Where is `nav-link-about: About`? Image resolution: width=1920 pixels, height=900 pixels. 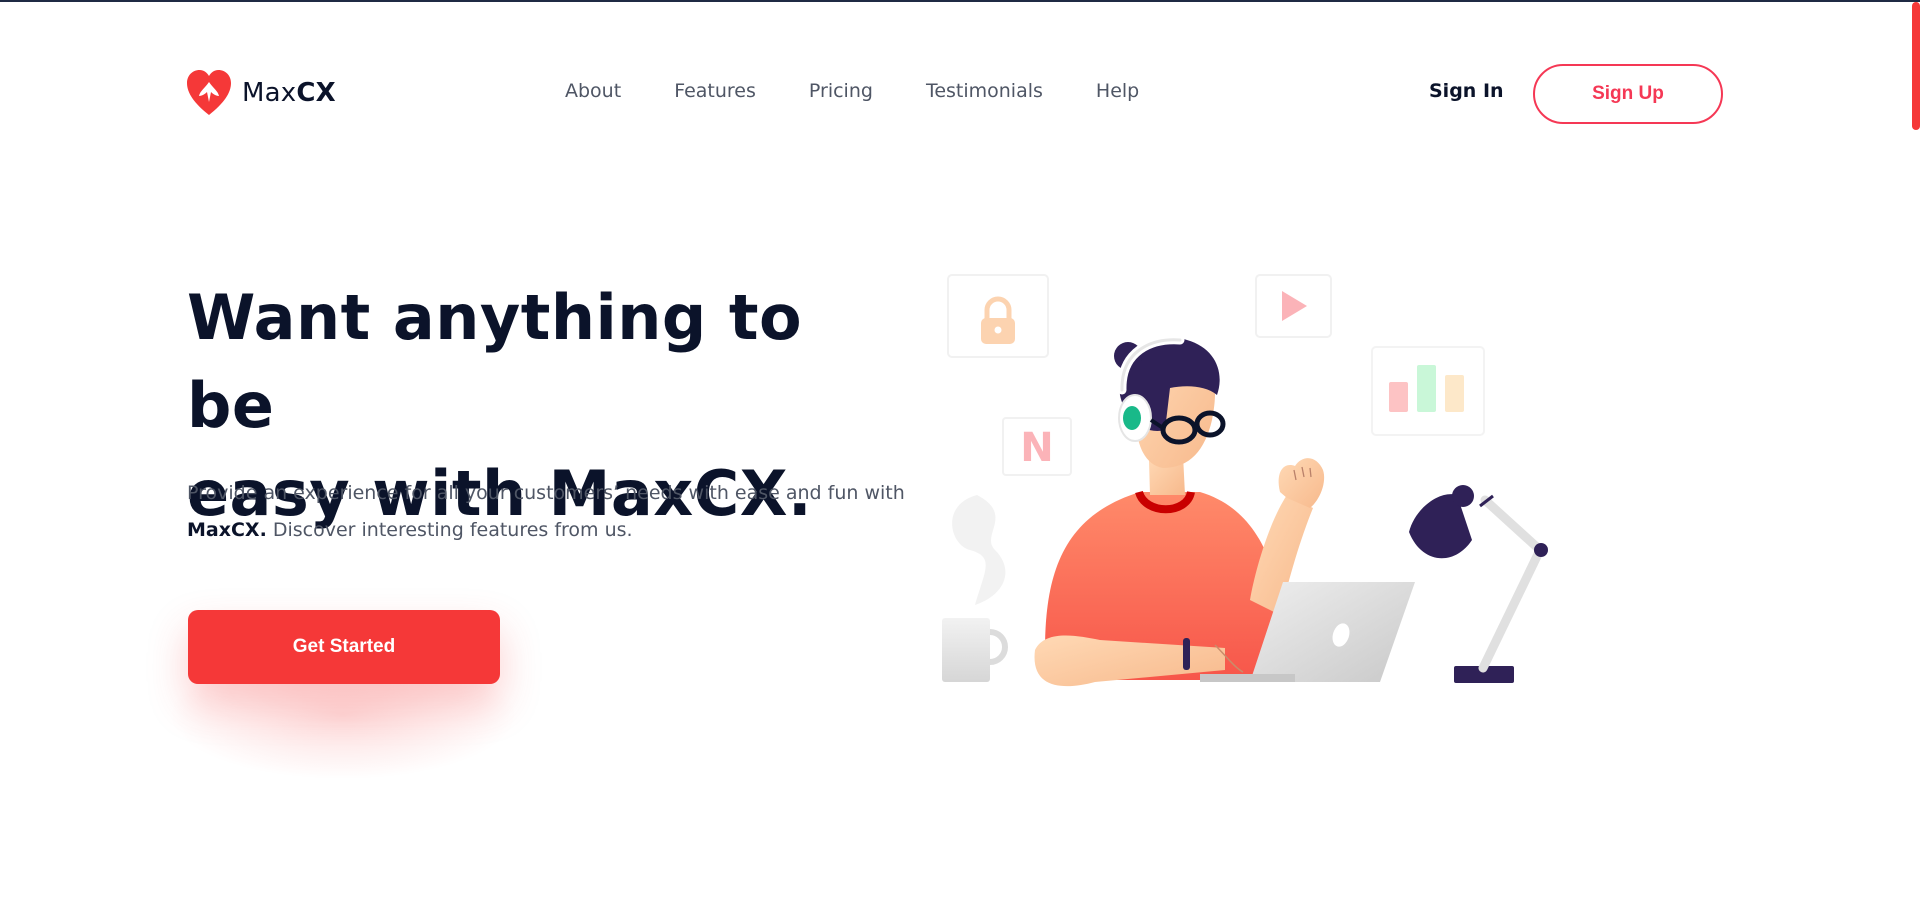
nav-link-about: About is located at coordinates (593, 91).